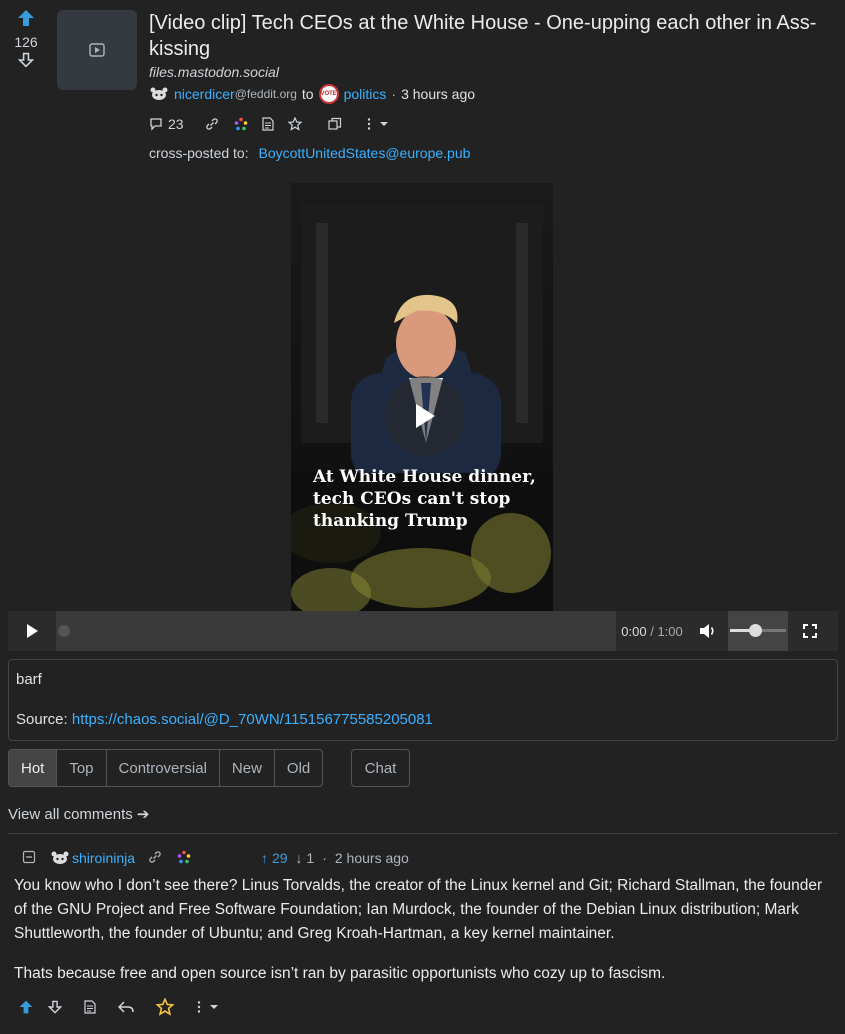  What do you see at coordinates (82, 768) in the screenshot?
I see `sort-top: Top` at bounding box center [82, 768].